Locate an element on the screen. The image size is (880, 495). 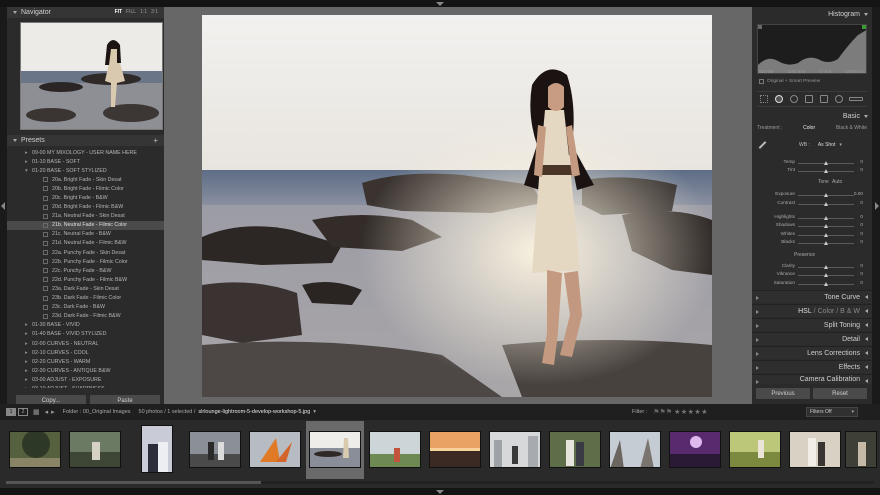
zoom-fill-option: FILL is located at coordinates (131, 12).